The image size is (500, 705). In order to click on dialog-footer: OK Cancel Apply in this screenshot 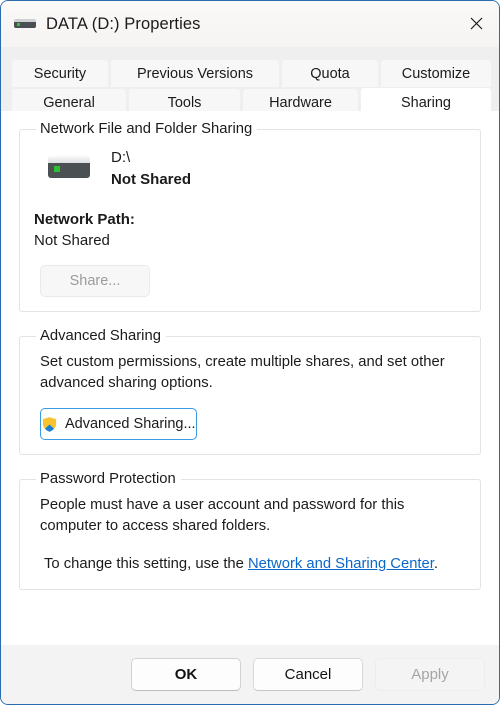, I will do `click(250, 674)`.